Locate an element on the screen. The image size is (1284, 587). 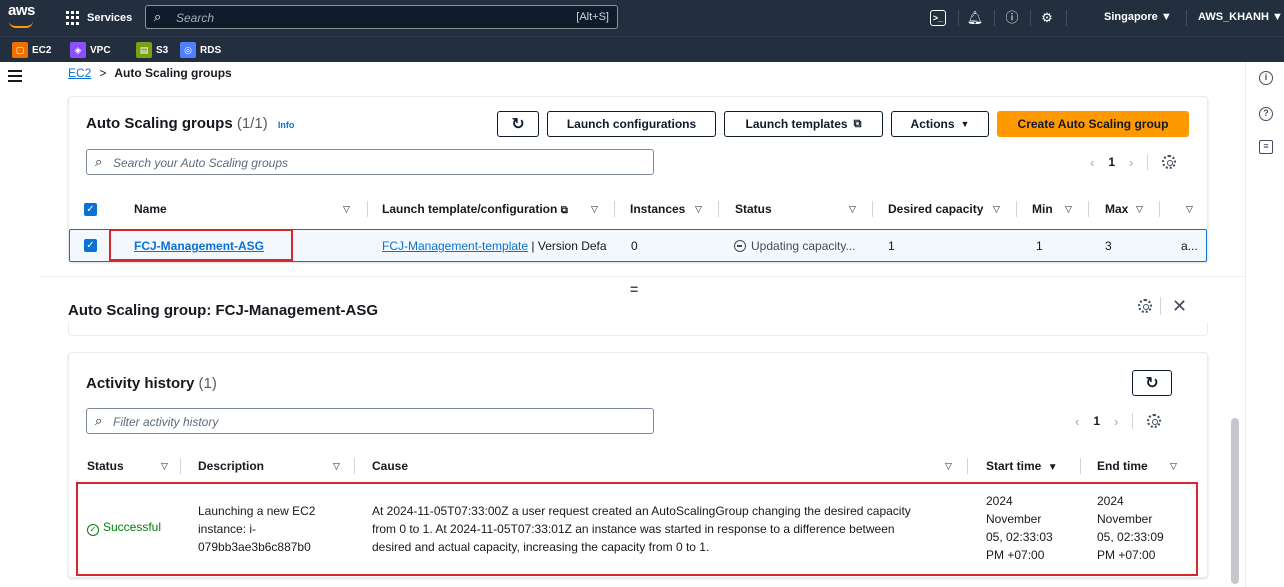
select-all-checkbox: ✓ is located at coordinates (90, 209).